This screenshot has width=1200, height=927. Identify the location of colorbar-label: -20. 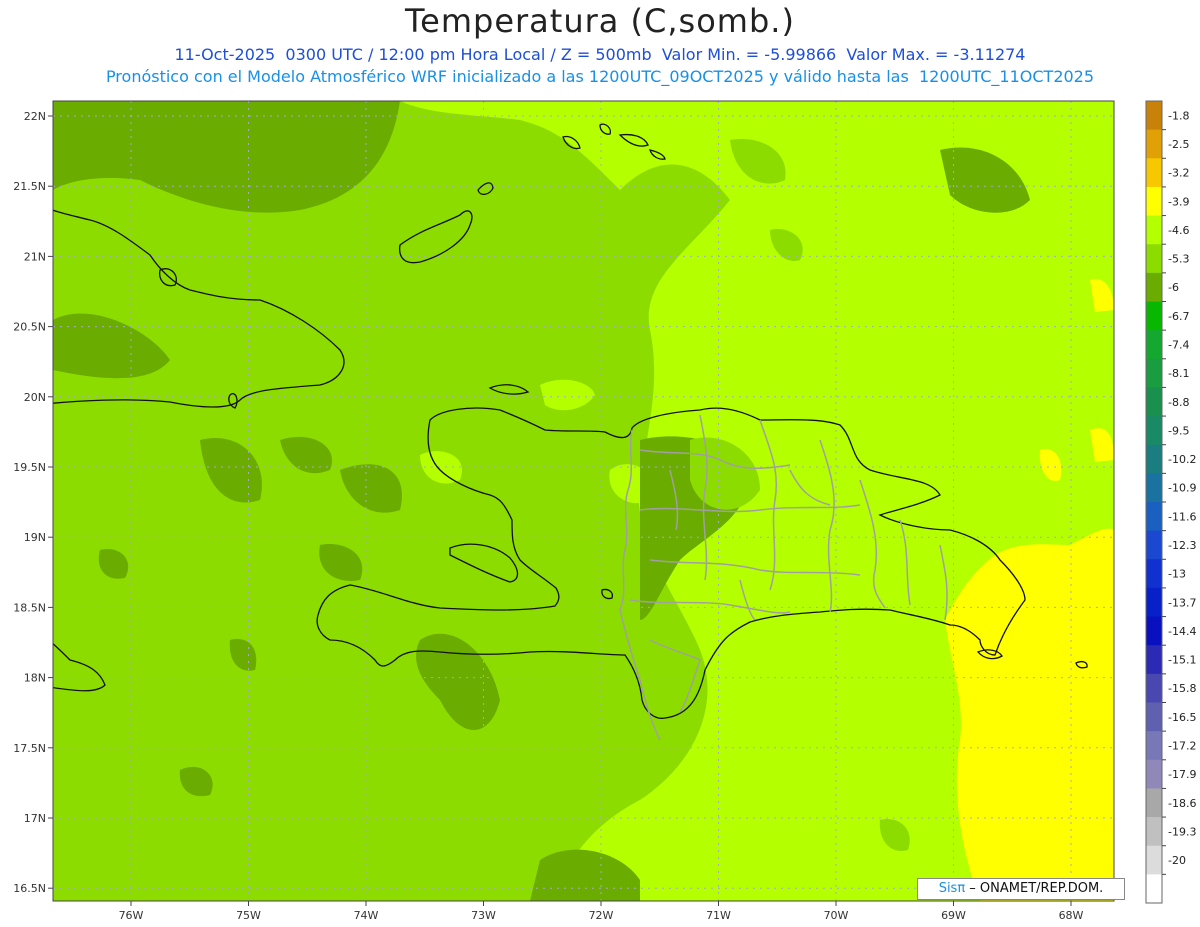
(1177, 860).